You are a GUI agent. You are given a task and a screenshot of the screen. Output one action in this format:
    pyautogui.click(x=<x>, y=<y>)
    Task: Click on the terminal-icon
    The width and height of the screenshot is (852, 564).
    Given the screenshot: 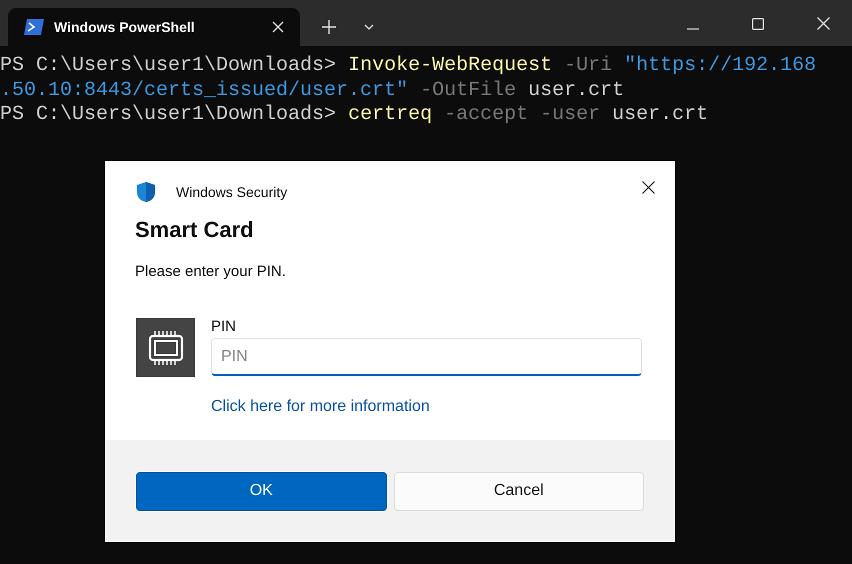 What is the action you would take?
    pyautogui.click(x=34, y=27)
    